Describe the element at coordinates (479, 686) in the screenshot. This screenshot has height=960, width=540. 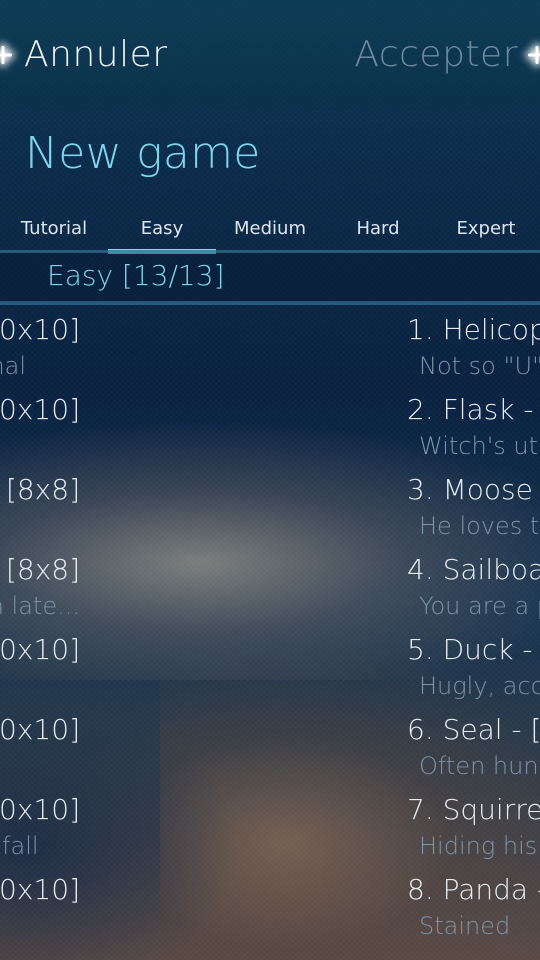
I see `puzzle-description: Hugly, acco` at that location.